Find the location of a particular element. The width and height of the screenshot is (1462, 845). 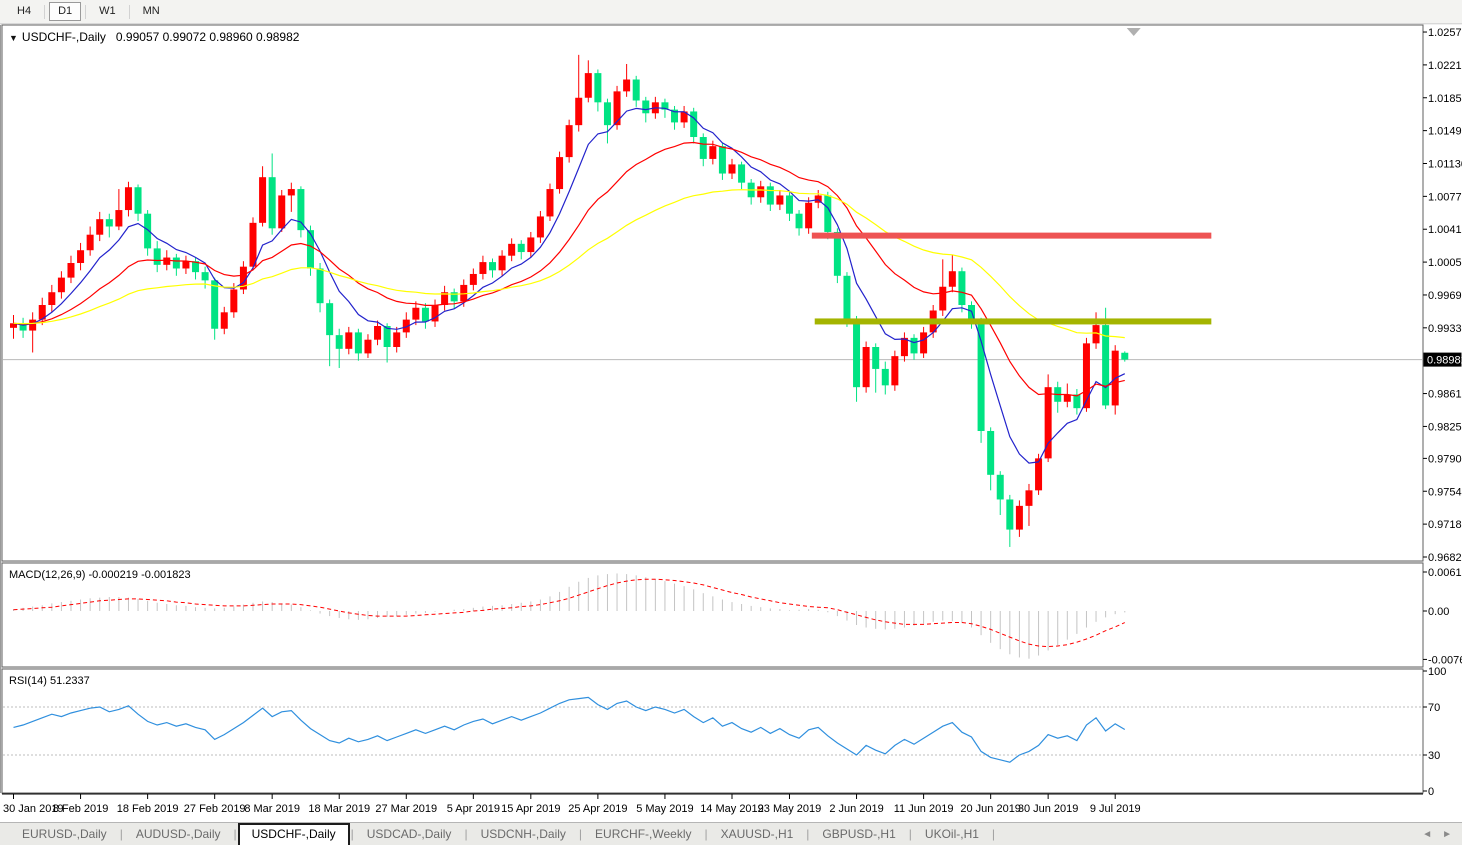

timeframe-button-mn: MN is located at coordinates (151, 11).